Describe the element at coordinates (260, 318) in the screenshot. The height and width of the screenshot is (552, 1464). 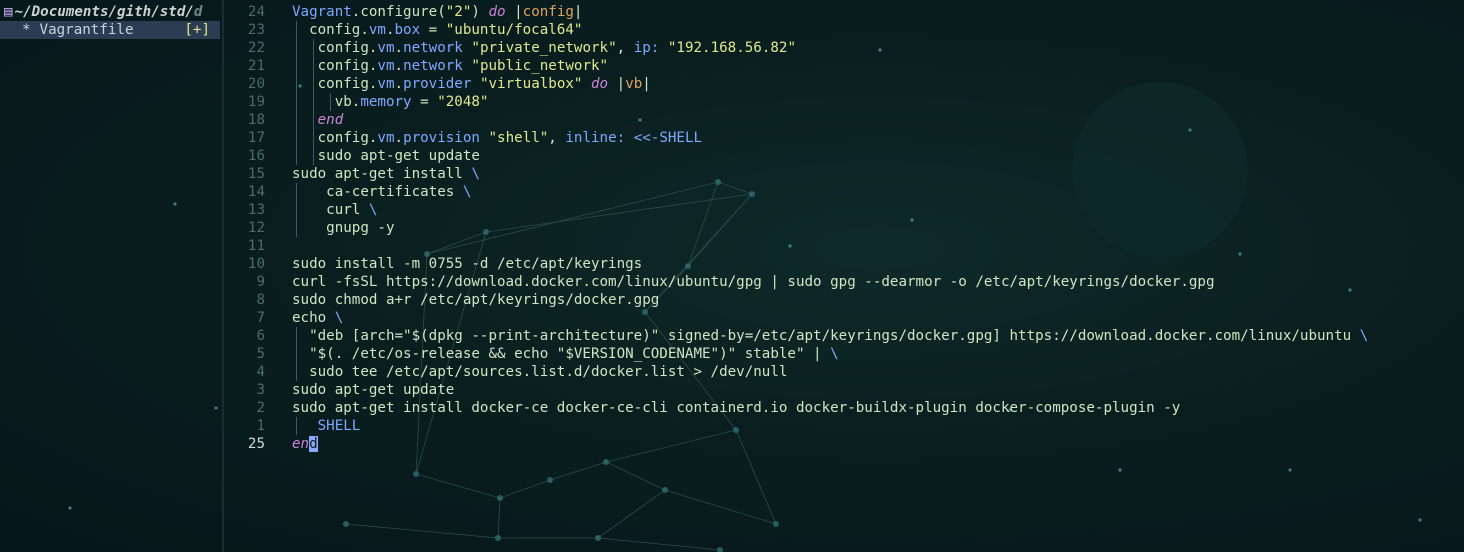
I see `line-number: 7` at that location.